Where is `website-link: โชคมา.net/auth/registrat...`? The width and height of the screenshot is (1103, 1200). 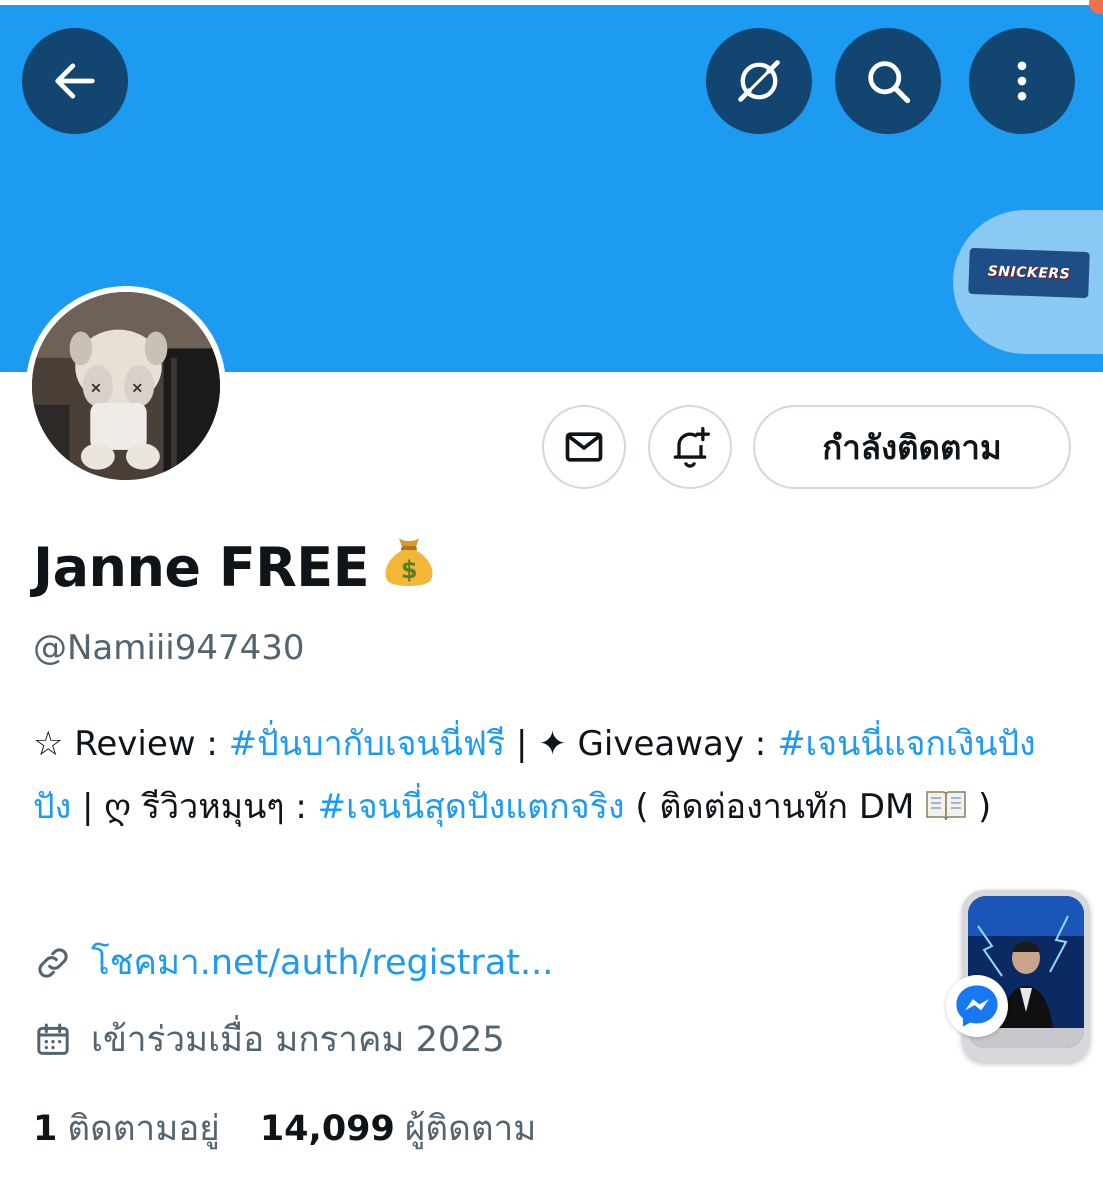
website-link: โชคมา.net/auth/registrat... is located at coordinates (322, 963).